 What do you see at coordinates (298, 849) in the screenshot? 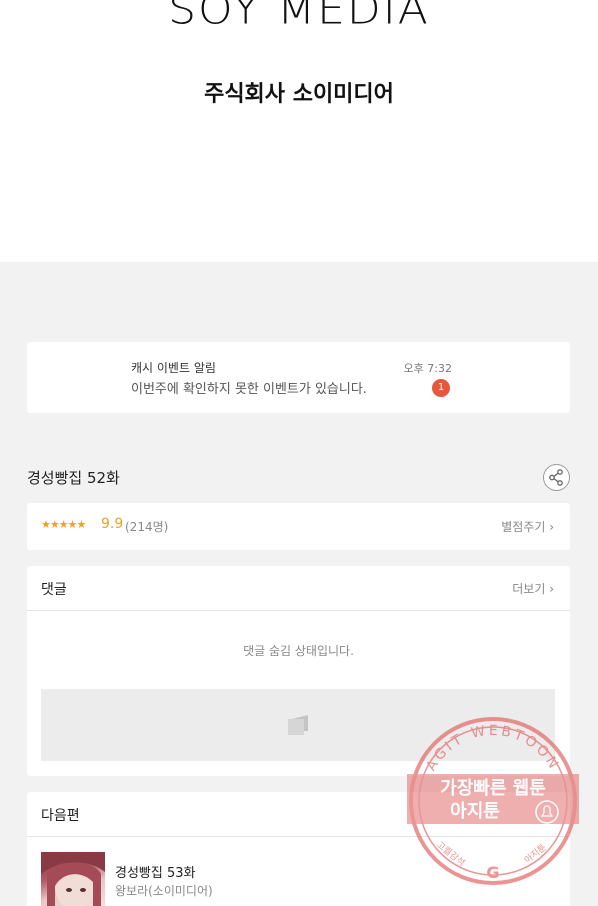
I see `next-episode-section: 다음편 경성빵집 53화 왕보라(소이미디어)` at bounding box center [298, 849].